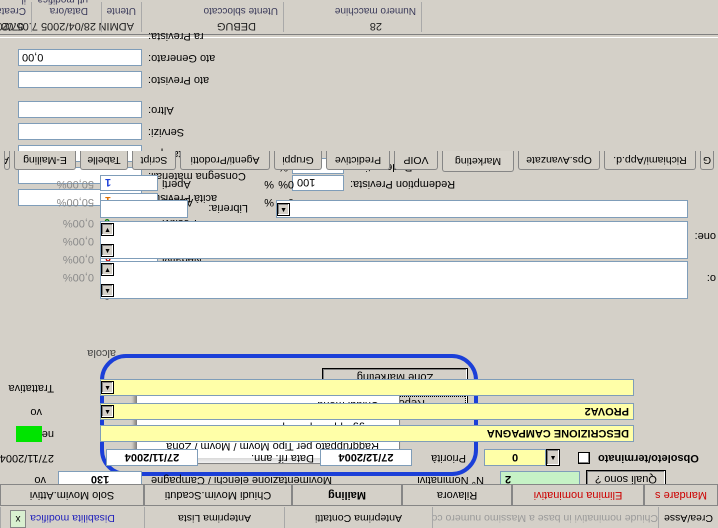 Image resolution: width=718 pixels, height=528 pixels. Describe the element at coordinates (228, 208) in the screenshot. I see `libreria-label: Libreria:` at that location.